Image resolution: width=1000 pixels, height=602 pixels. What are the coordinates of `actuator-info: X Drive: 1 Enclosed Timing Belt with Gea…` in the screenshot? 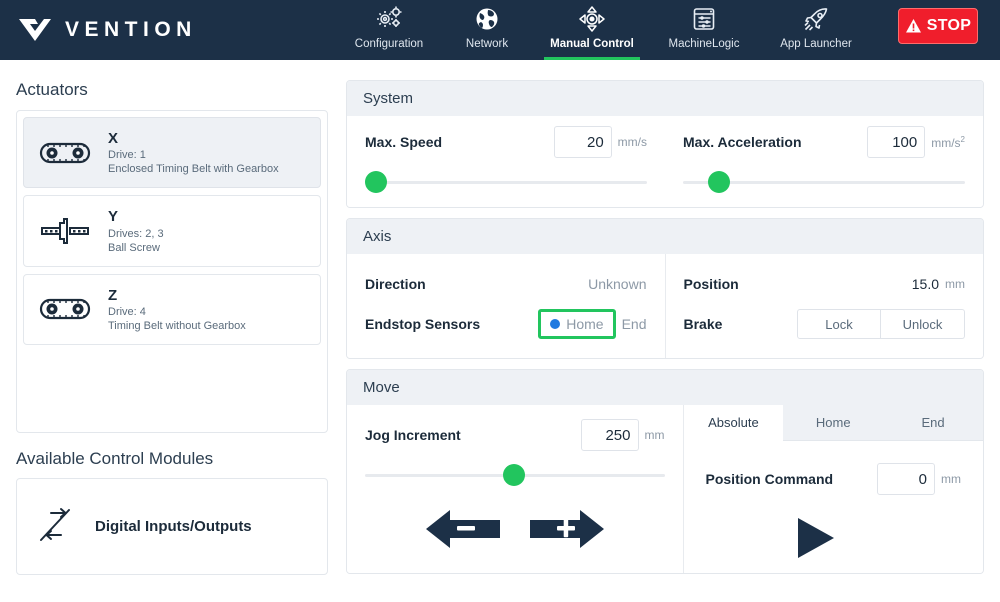 It's located at (193, 152).